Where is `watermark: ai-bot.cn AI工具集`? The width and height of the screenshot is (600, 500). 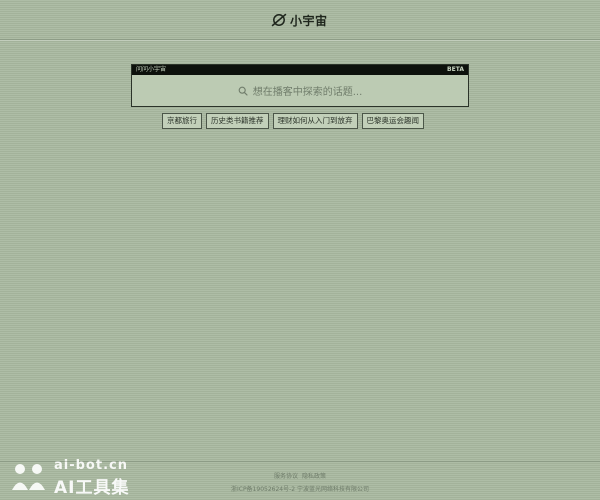
watermark: ai-bot.cn AI工具集 is located at coordinates (71, 478).